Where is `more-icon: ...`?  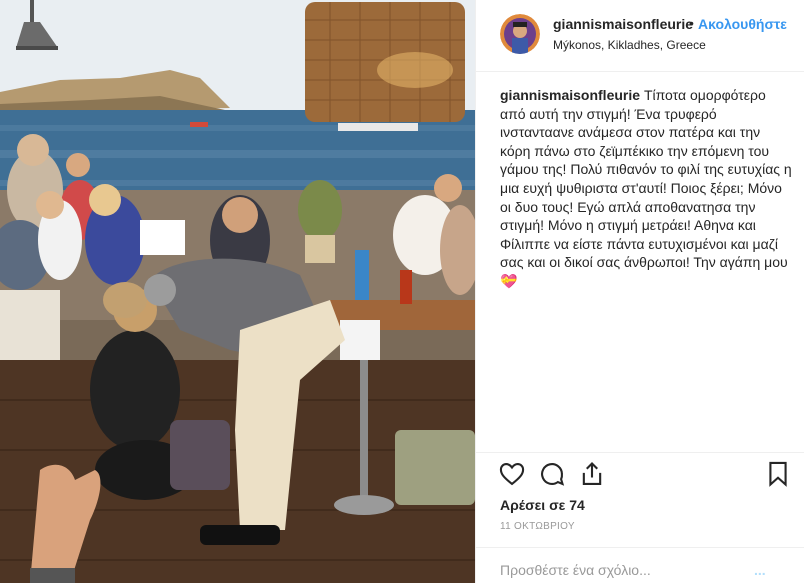 more-icon: ... is located at coordinates (760, 570).